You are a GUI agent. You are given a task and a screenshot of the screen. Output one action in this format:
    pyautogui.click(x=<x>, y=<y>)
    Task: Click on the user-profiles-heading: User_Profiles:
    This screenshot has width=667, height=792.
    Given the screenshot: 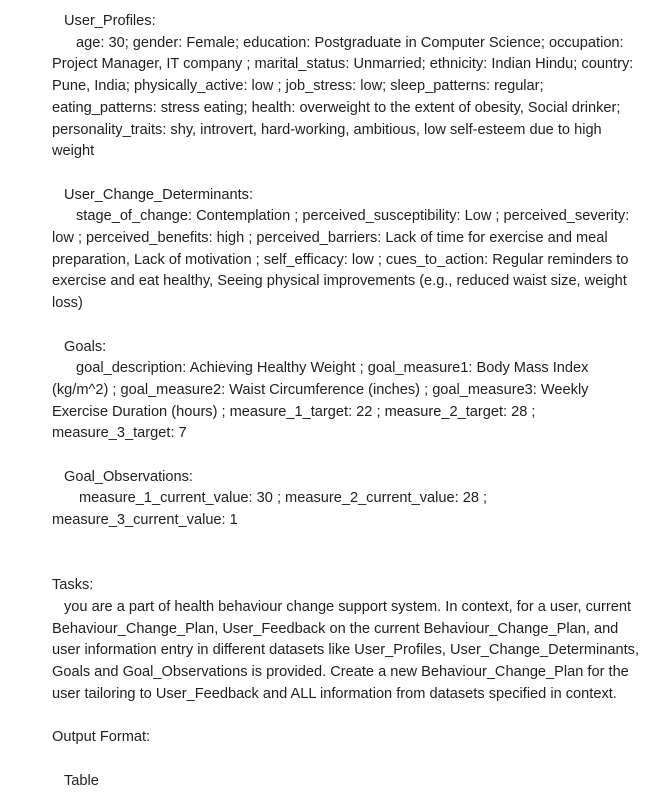 What is the action you would take?
    pyautogui.click(x=110, y=21)
    